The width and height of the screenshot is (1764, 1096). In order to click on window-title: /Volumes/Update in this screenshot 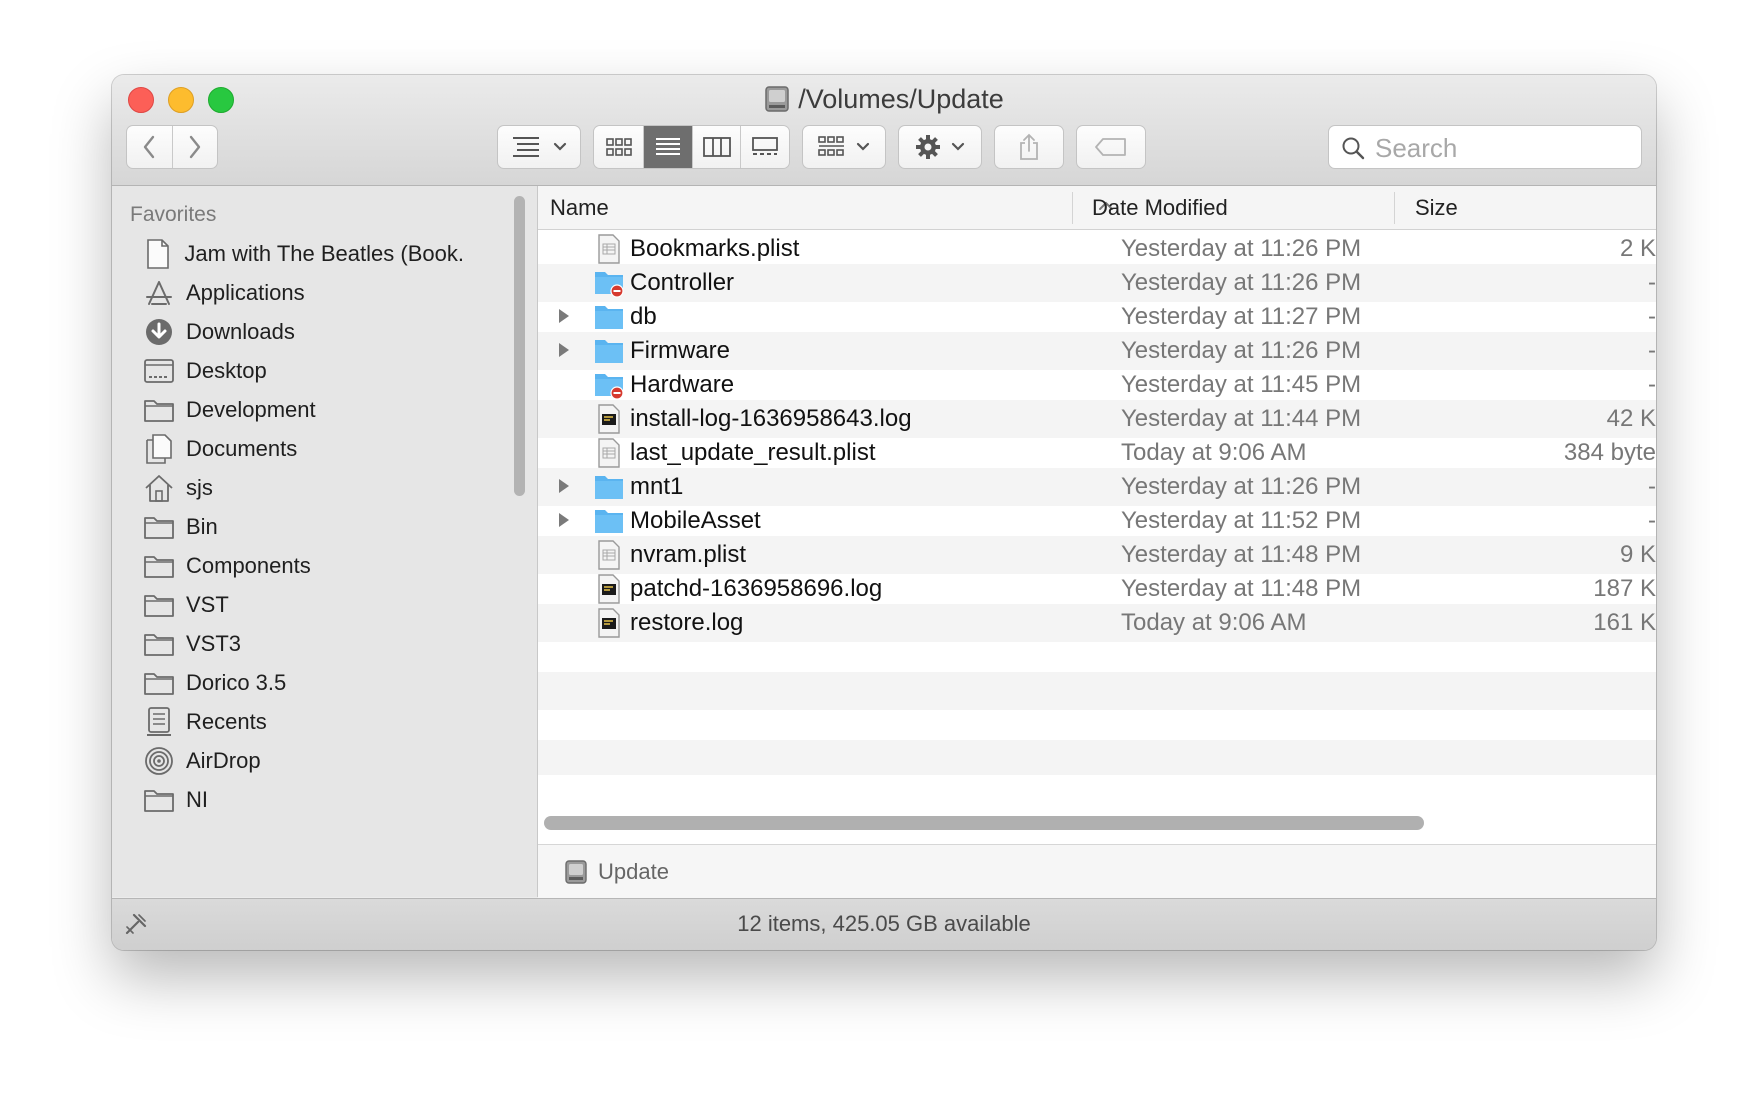, I will do `click(884, 99)`.